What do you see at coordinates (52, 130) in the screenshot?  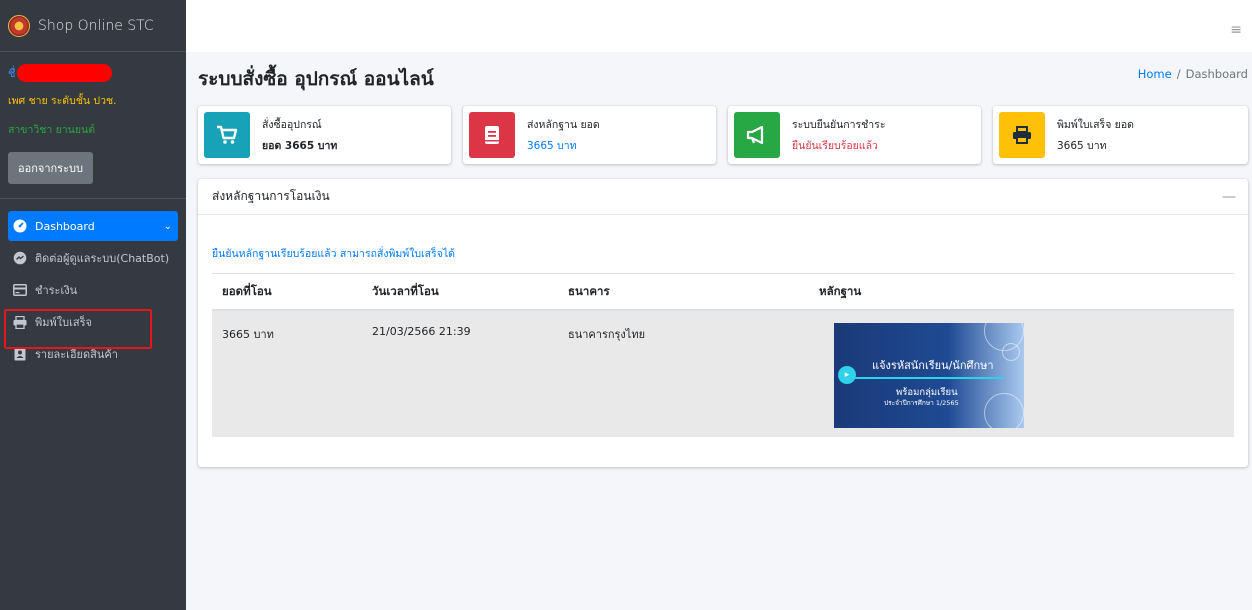 I see `user-branch: สาขาวิชา ยานยนต์` at bounding box center [52, 130].